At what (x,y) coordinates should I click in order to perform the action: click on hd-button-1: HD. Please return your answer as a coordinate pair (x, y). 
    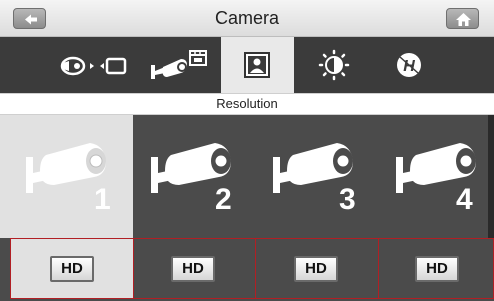
    Looking at the image, I should click on (72, 269).